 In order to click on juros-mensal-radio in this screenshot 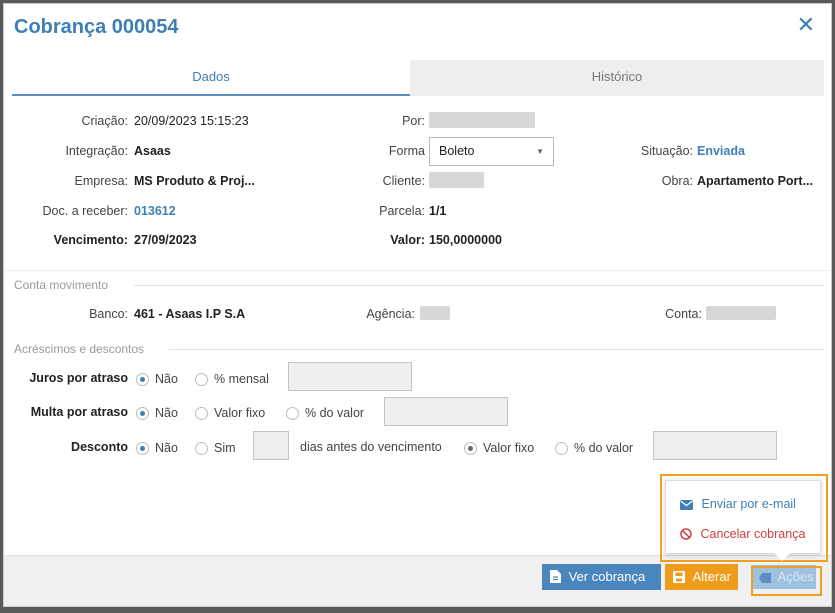, I will do `click(201, 379)`.